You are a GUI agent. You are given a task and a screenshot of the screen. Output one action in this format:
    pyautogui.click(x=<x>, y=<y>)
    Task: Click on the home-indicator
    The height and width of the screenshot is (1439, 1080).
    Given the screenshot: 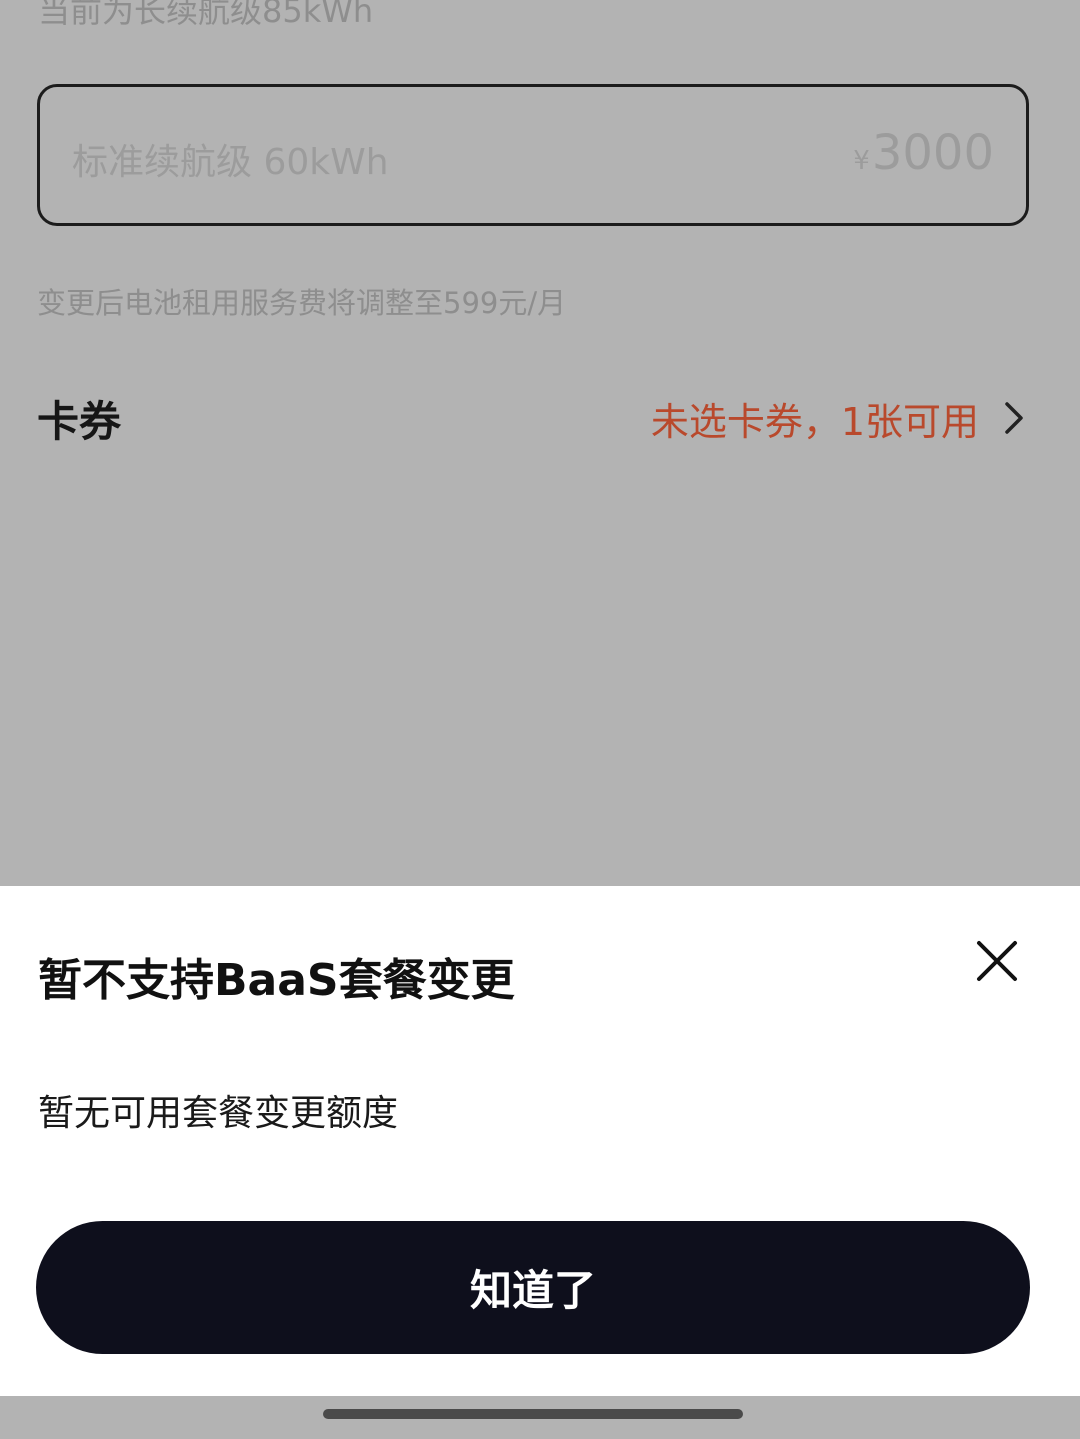 What is the action you would take?
    pyautogui.click(x=533, y=1414)
    